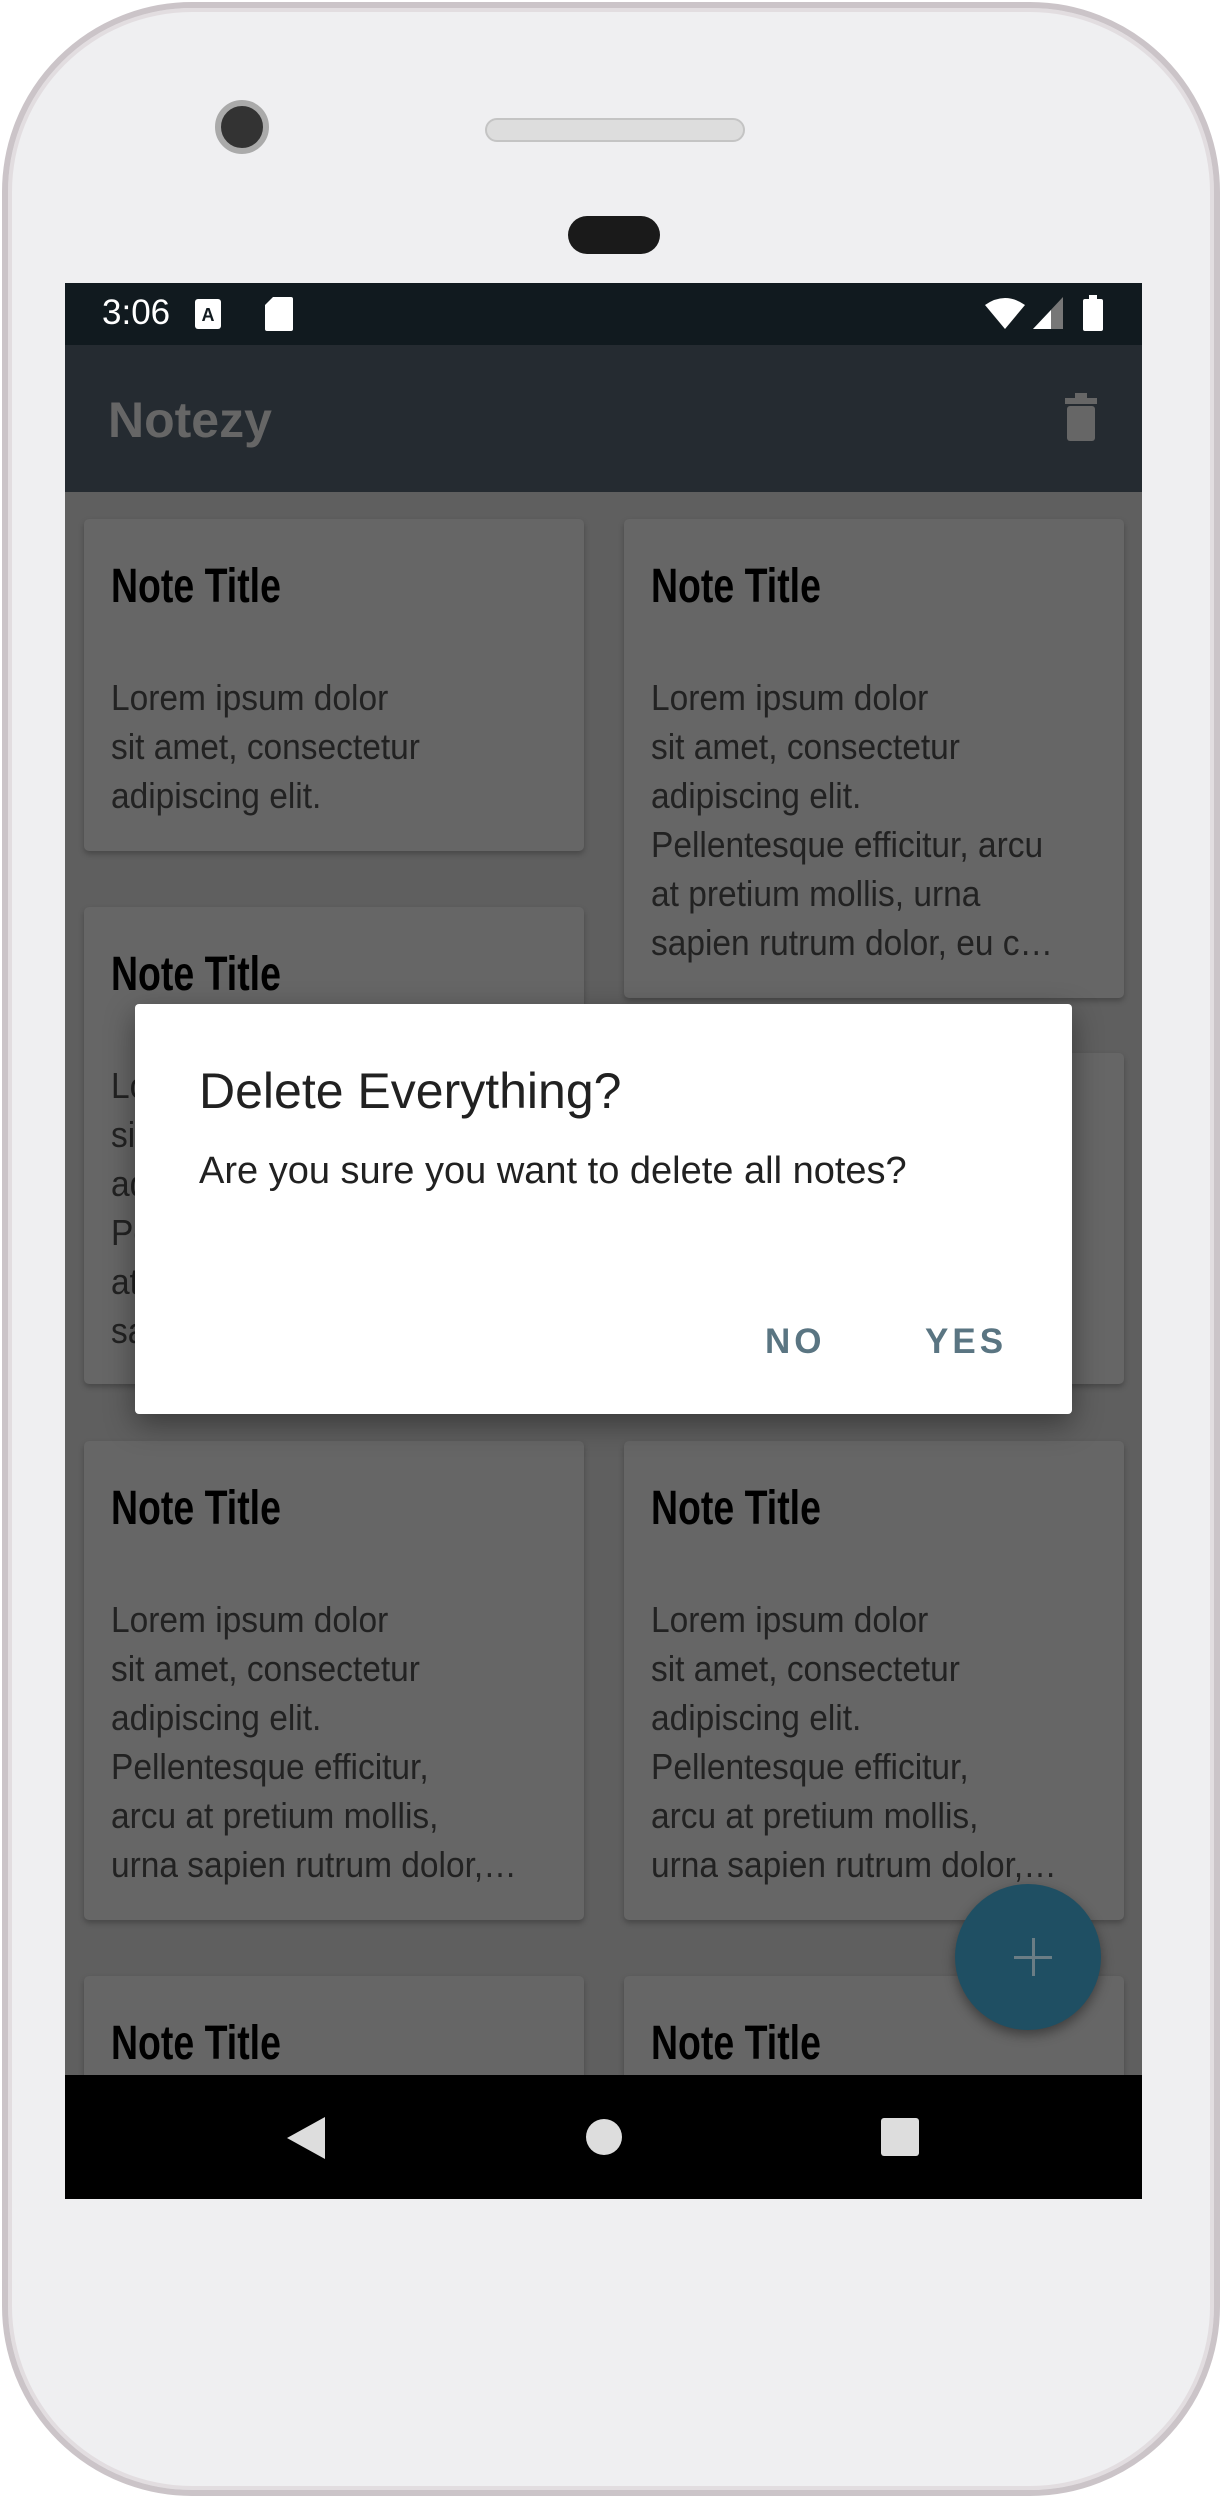  Describe the element at coordinates (190, 420) in the screenshot. I see `app-title: Notezy` at that location.